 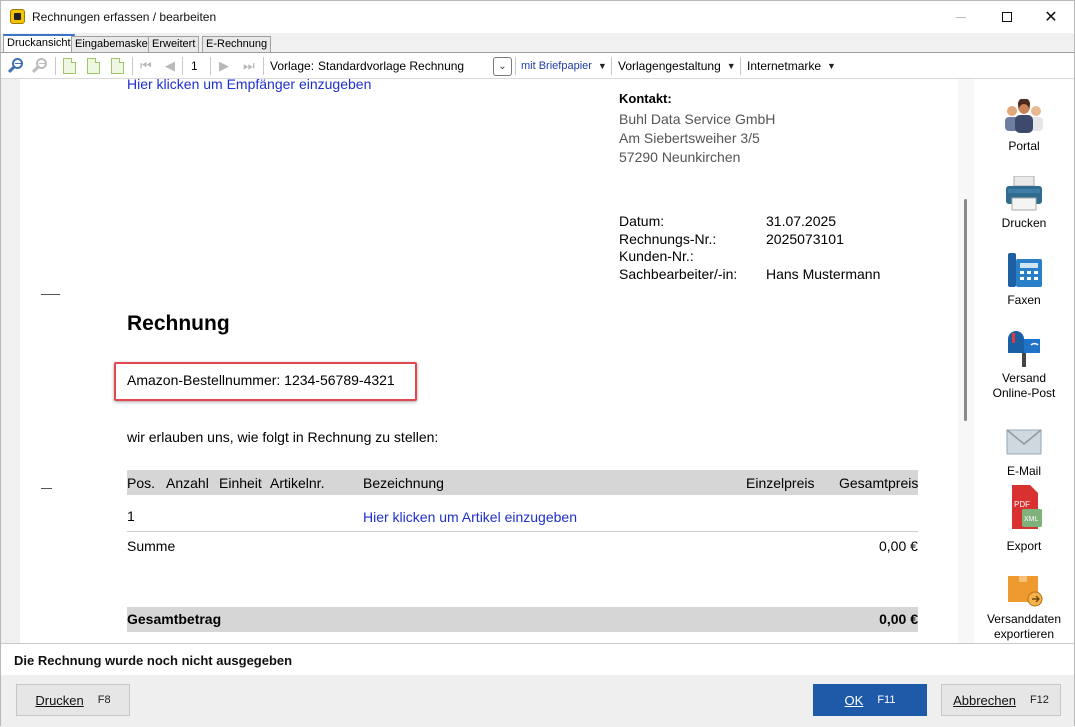 I want to click on multi-page-view-button, so click(x=117, y=66).